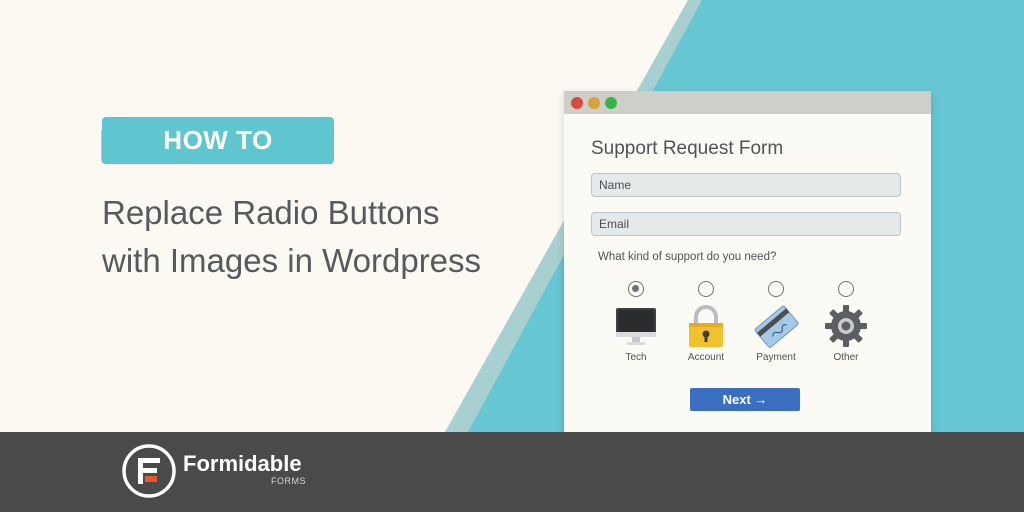 The width and height of the screenshot is (1024, 512). What do you see at coordinates (745, 399) in the screenshot?
I see `next-button: Next →` at bounding box center [745, 399].